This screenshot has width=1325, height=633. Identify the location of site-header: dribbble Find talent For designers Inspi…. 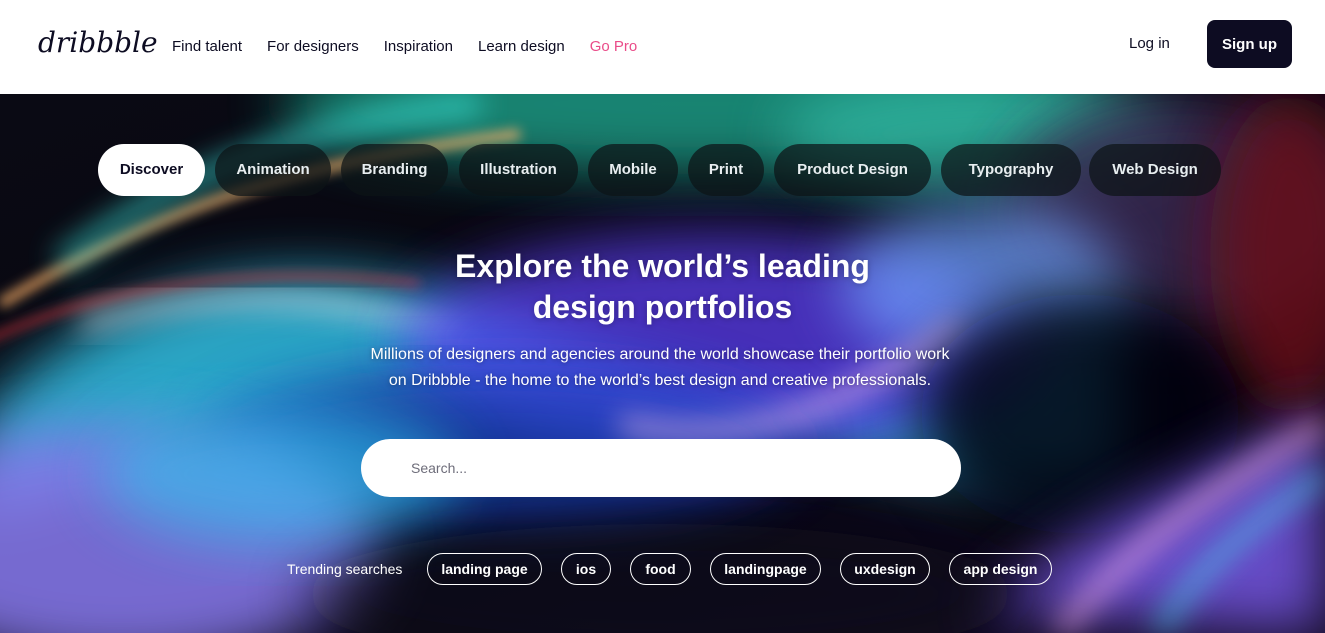
(662, 47).